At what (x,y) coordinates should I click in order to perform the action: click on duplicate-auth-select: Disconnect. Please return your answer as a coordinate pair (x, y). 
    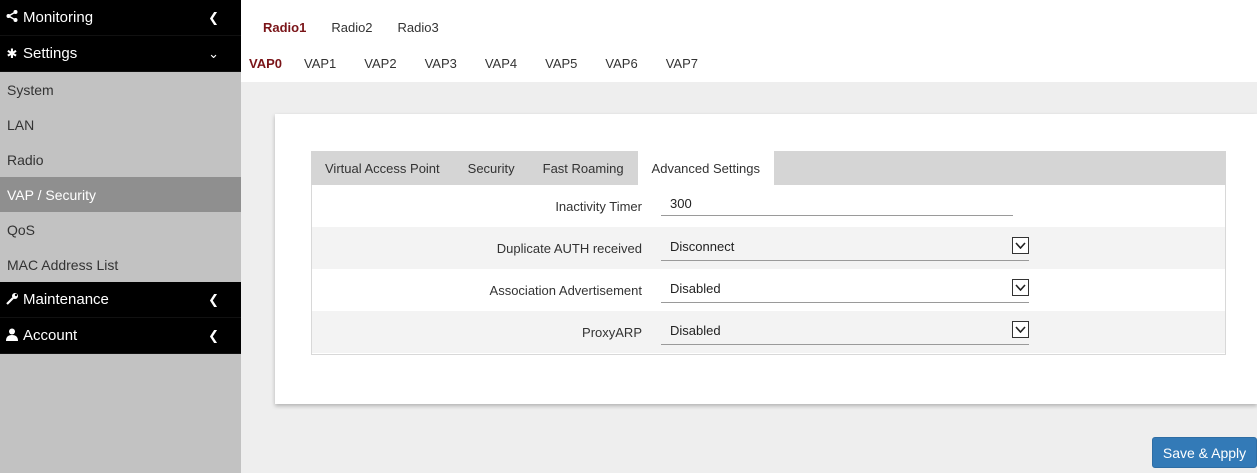
    Looking at the image, I should click on (845, 247).